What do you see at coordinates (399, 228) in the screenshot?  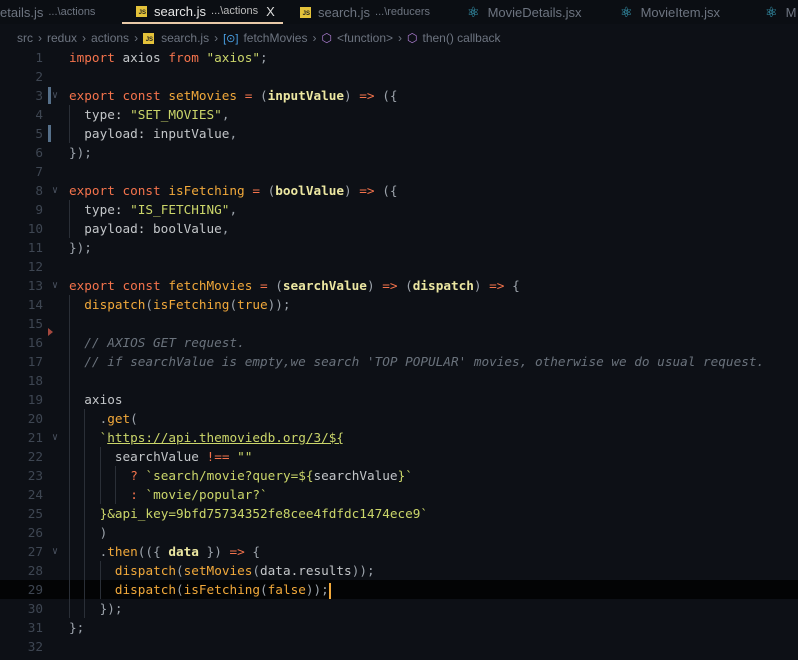 I see `code-line: 10 payload: boolValue,` at bounding box center [399, 228].